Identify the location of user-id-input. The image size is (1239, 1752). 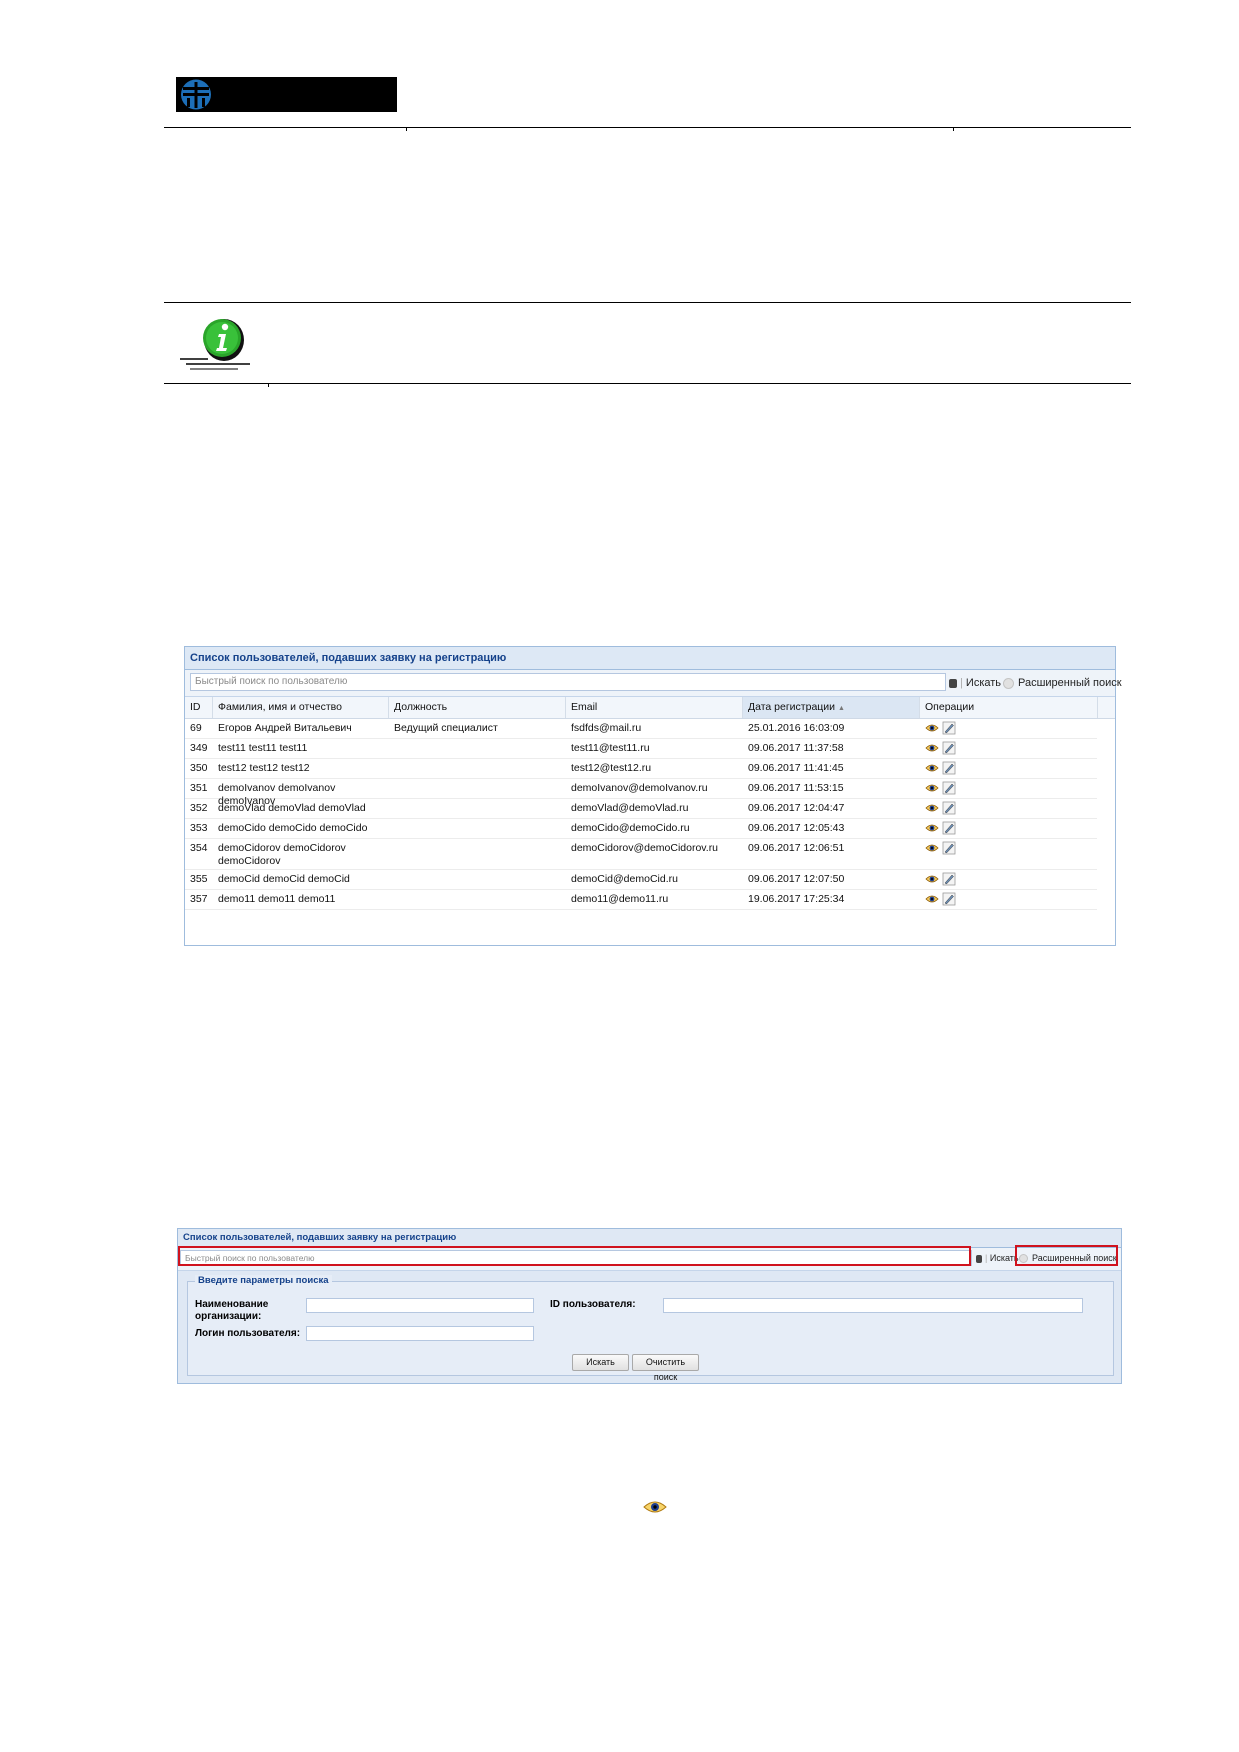
(873, 1305).